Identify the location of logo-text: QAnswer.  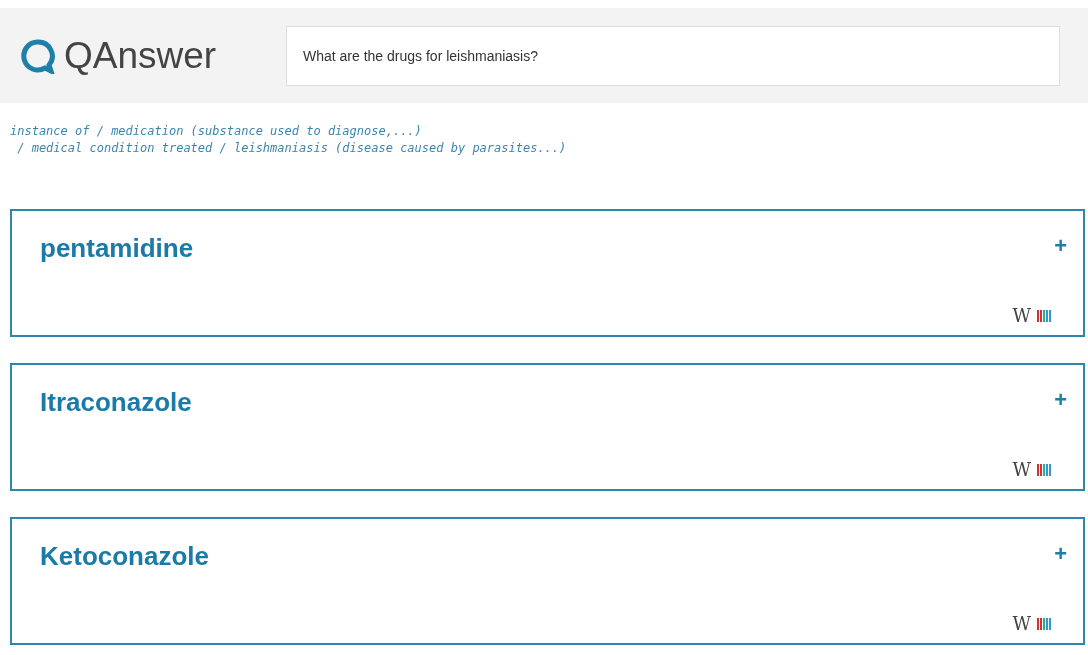
(140, 55).